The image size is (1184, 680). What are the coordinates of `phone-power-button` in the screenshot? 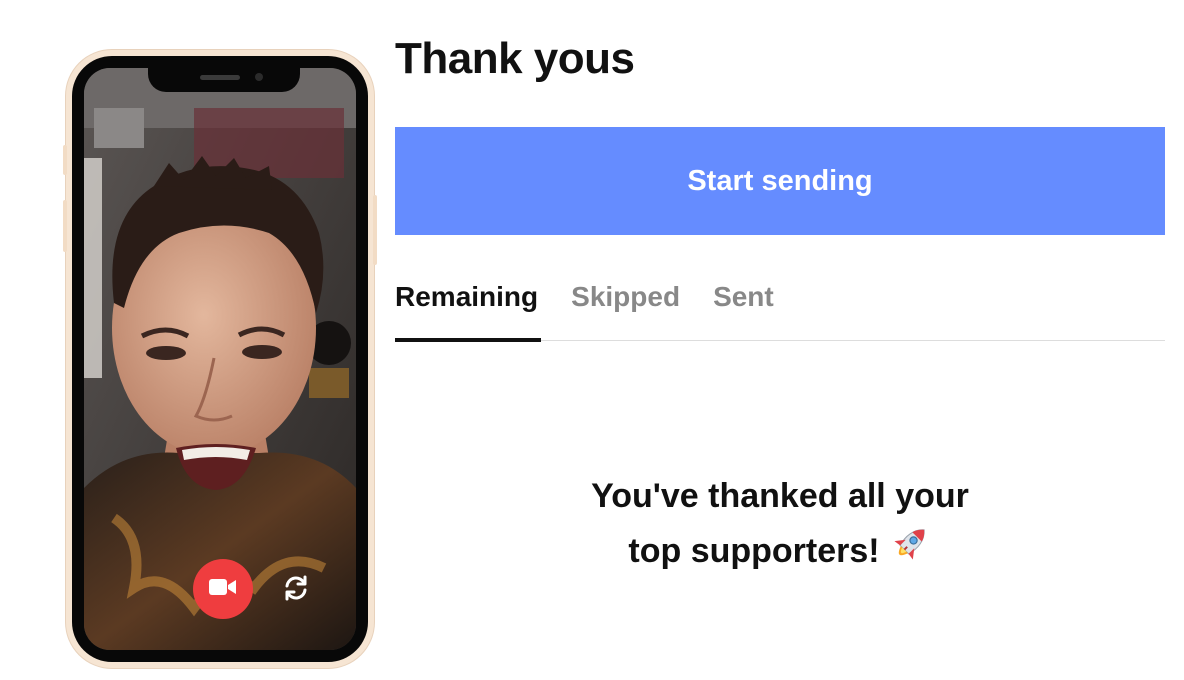 It's located at (375, 230).